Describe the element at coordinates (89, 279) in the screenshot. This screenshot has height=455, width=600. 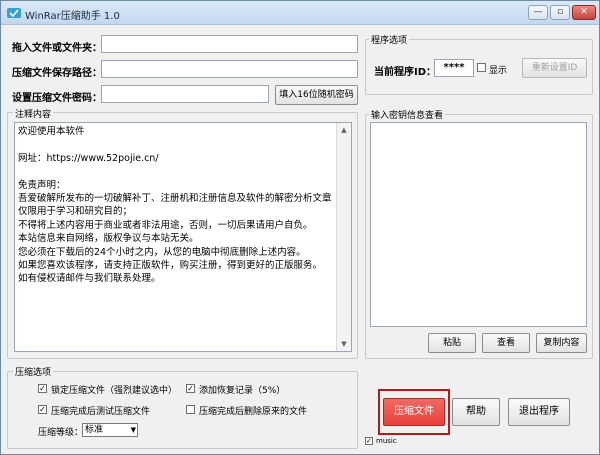
I see `notes-line: 如有侵权请邮件与我们联系处理。` at that location.